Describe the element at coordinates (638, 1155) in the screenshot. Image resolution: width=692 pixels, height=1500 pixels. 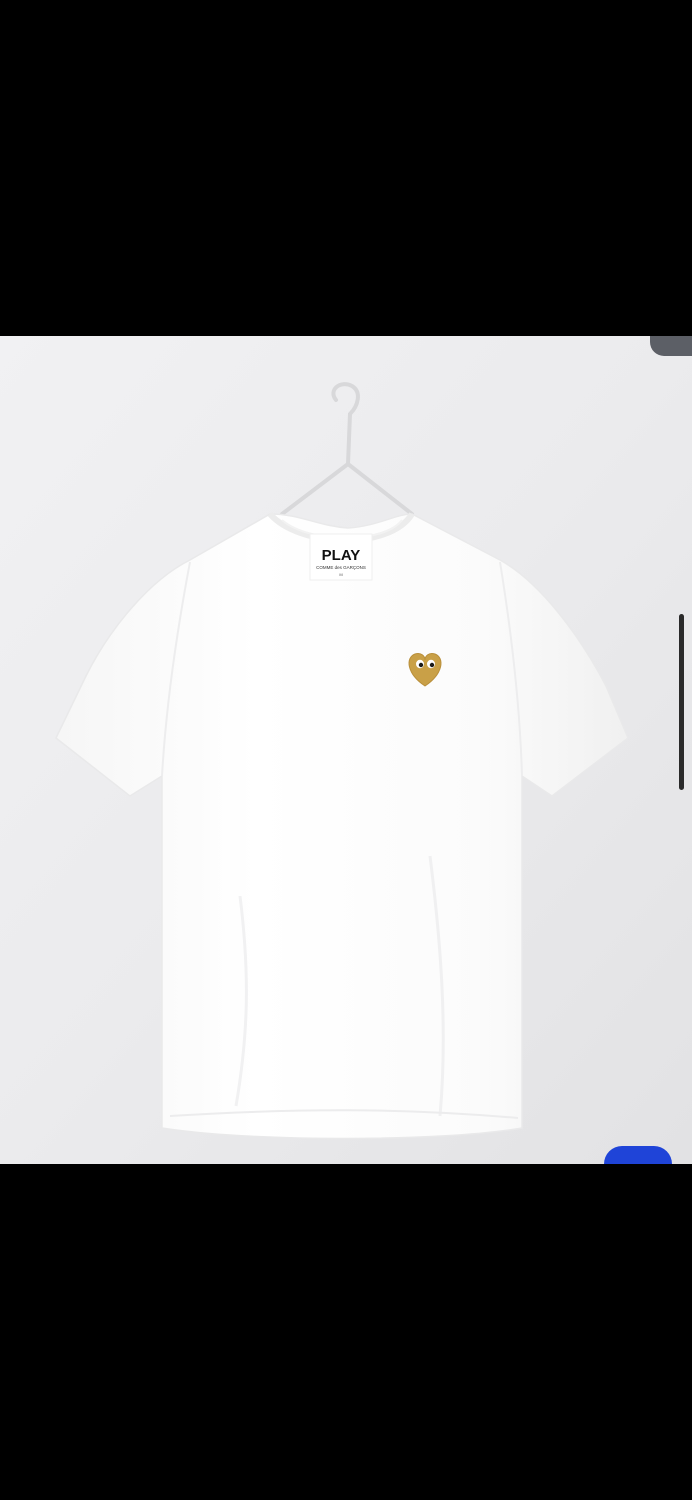
I see `action-button` at that location.